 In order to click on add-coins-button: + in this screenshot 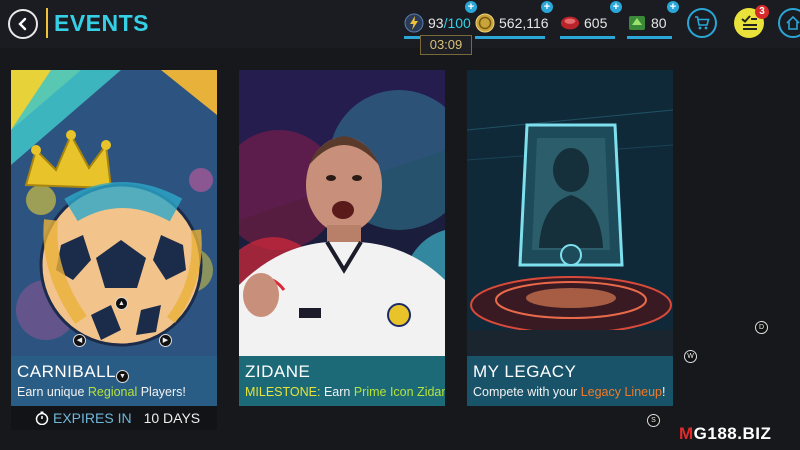, I will do `click(547, 7)`.